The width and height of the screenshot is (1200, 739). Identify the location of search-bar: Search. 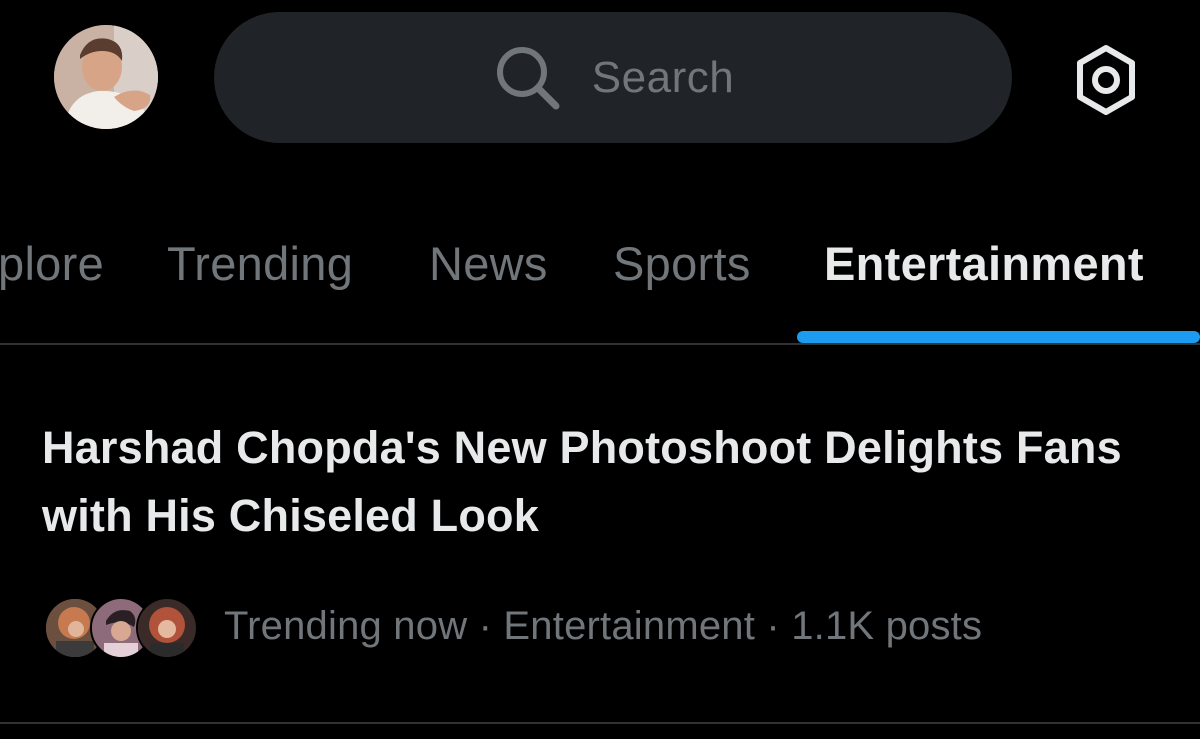
(613, 77).